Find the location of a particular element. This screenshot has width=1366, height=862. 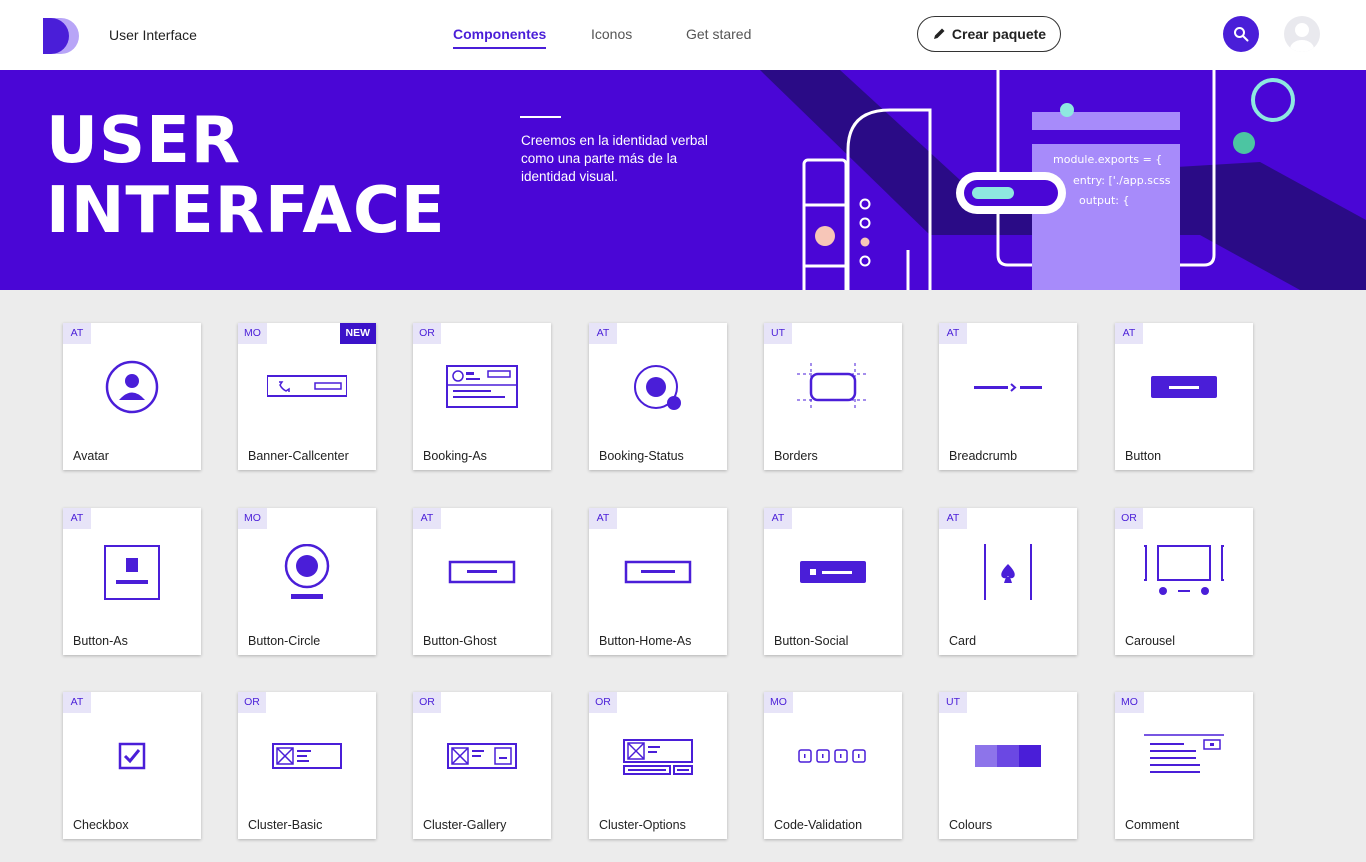

pencil-icon is located at coordinates (939, 33).